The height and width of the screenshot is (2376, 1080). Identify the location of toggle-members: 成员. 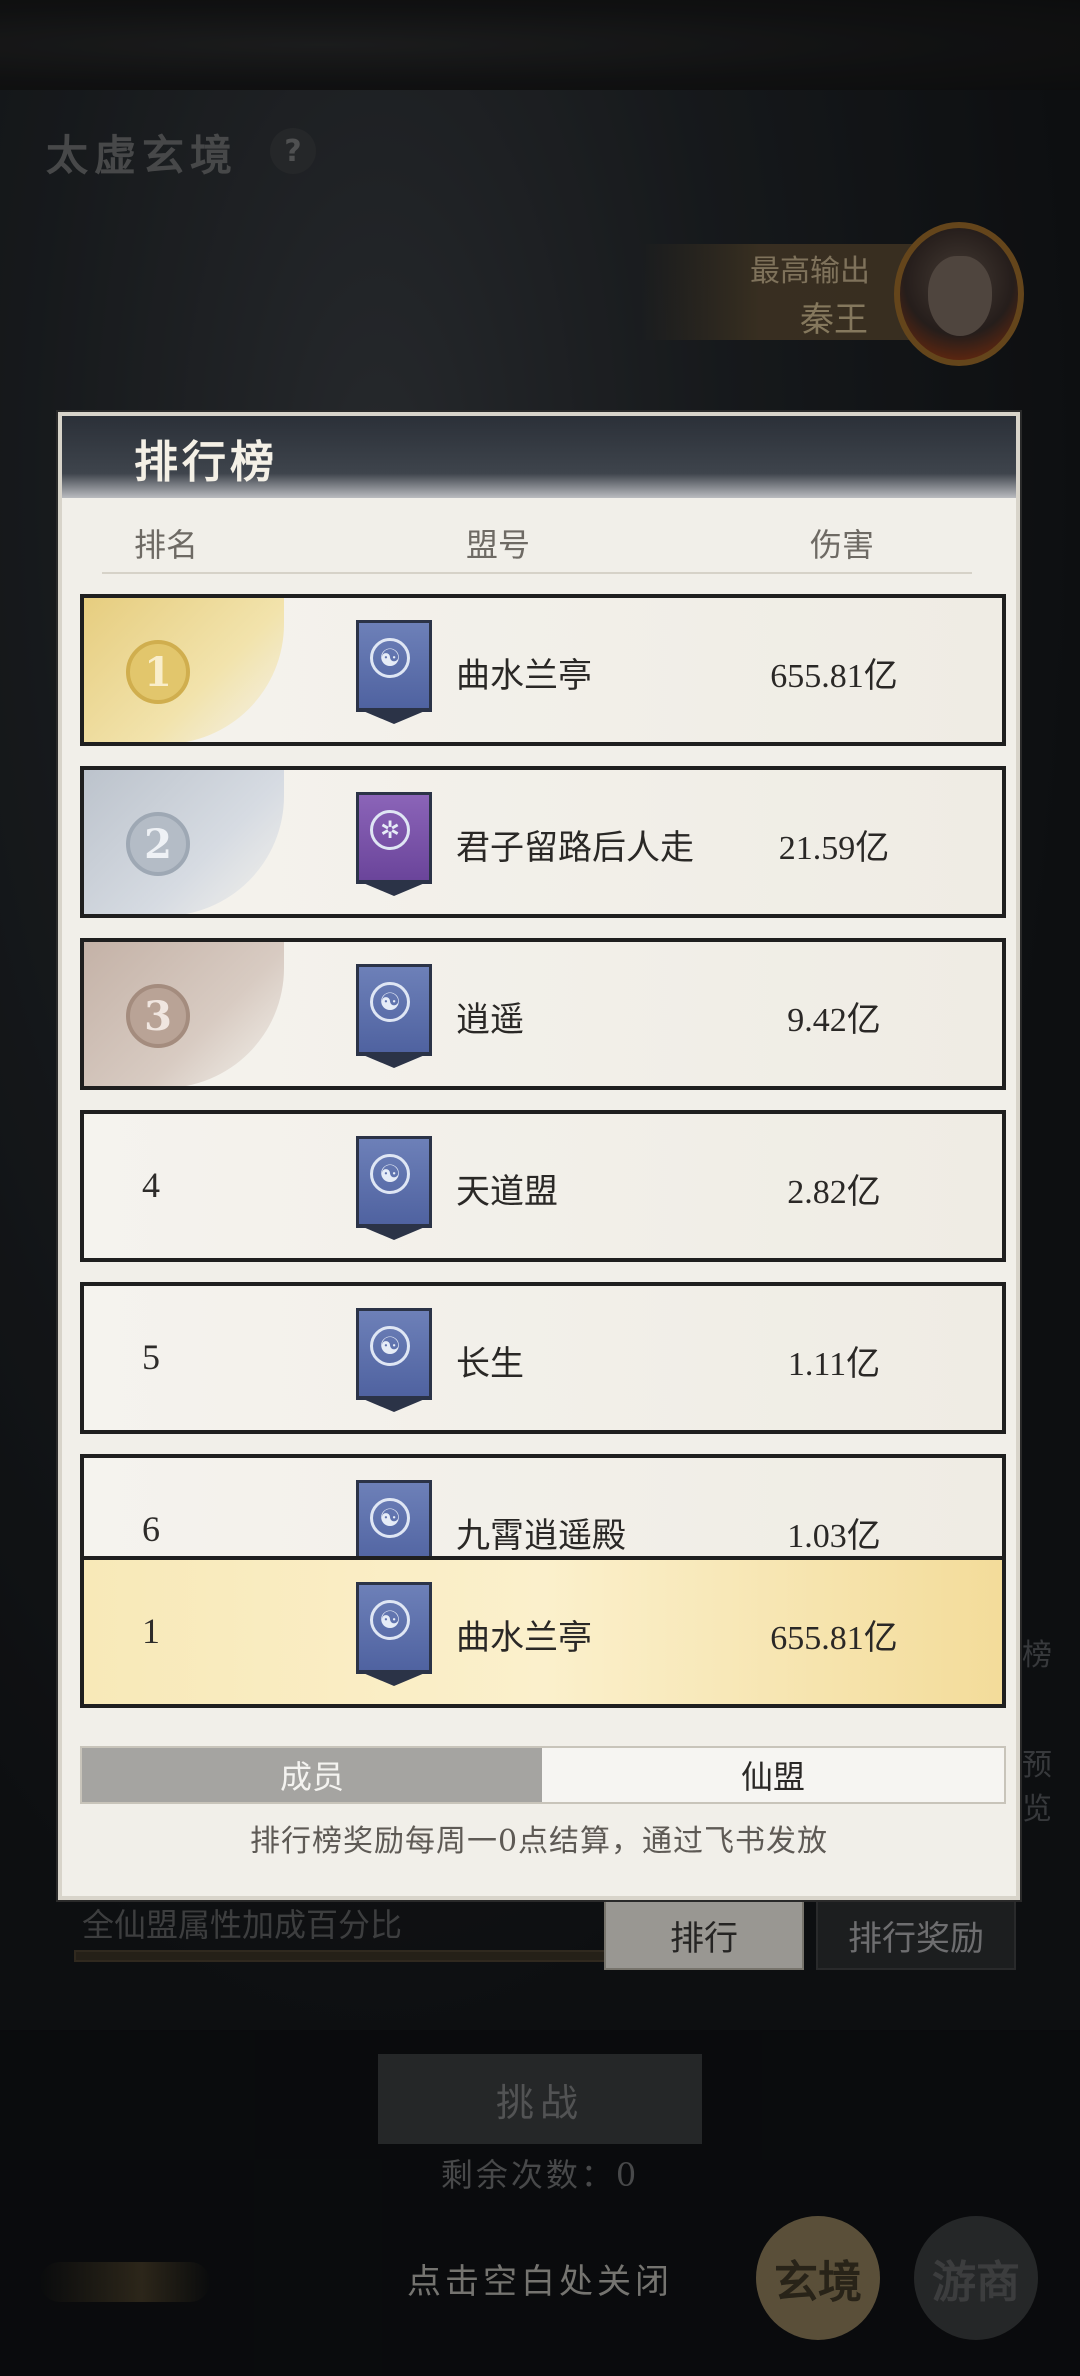
(312, 1775).